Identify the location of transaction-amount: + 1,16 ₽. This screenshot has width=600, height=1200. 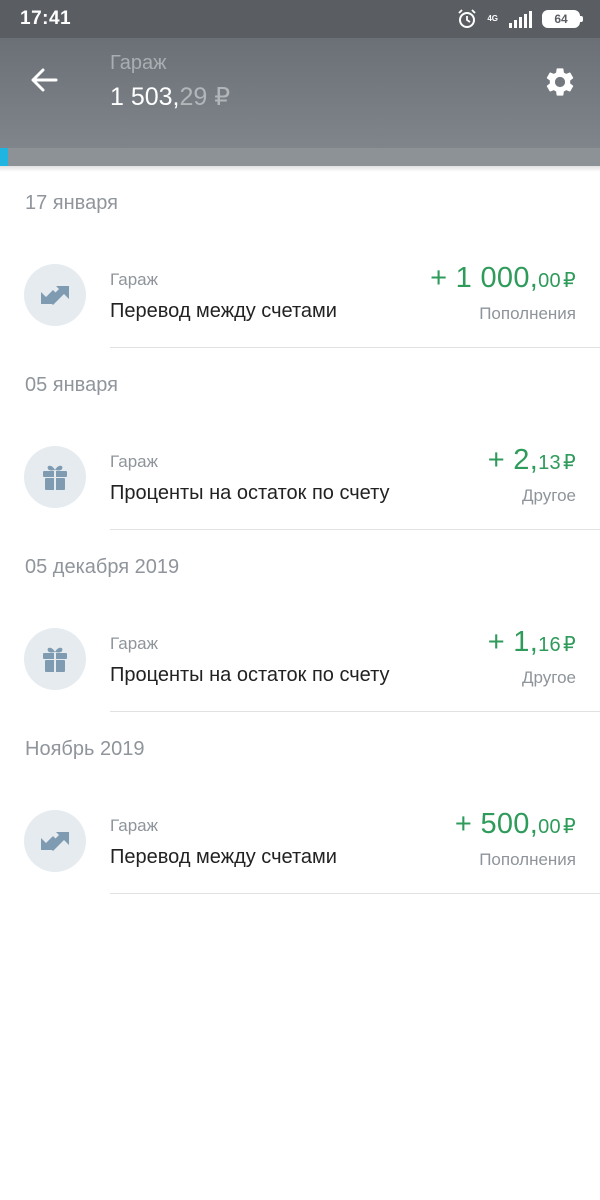
(532, 642).